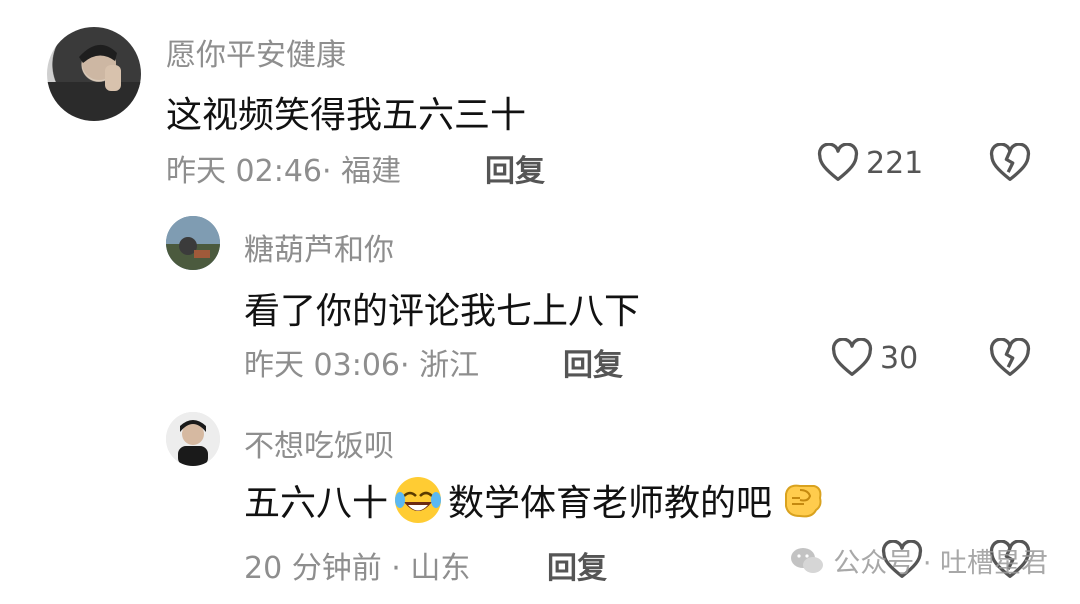  What do you see at coordinates (284, 171) in the screenshot?
I see `comment-meta: 昨天 02:46· 福建` at bounding box center [284, 171].